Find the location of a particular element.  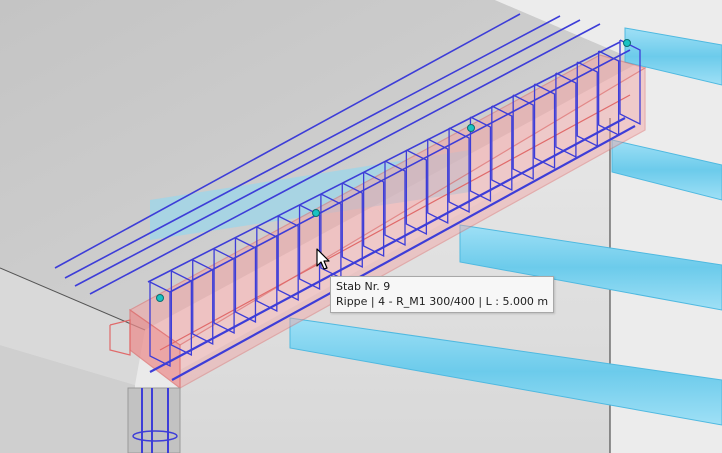

column is located at coordinates (154, 420).